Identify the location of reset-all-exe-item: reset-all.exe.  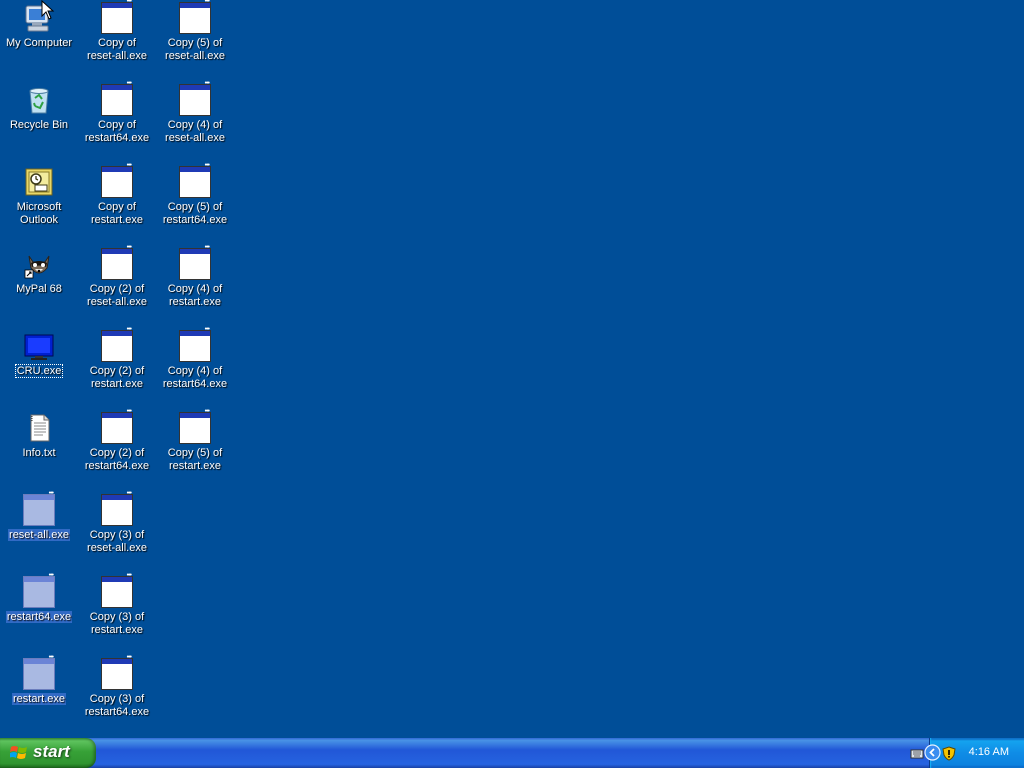
(39, 531).